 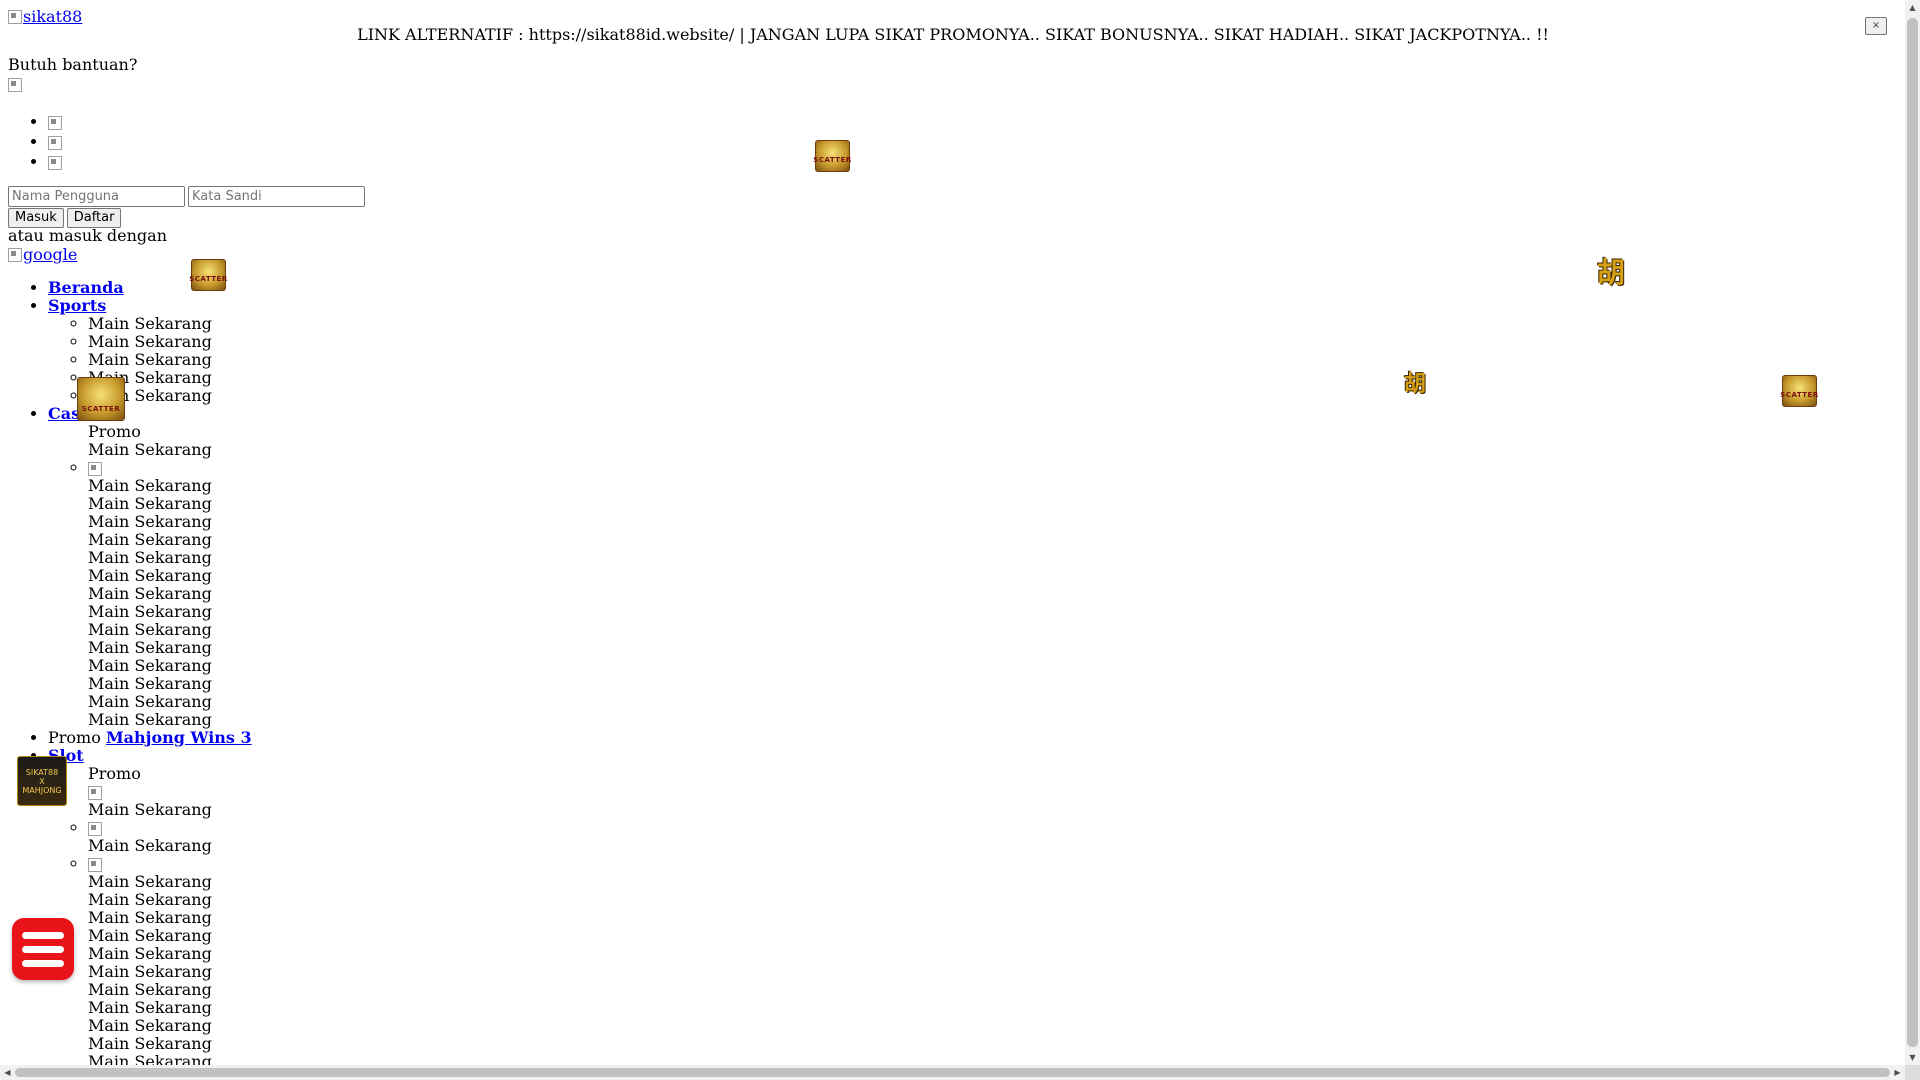 What do you see at coordinates (7, 1072) in the screenshot?
I see `scroll-left-icon: ◀` at bounding box center [7, 1072].